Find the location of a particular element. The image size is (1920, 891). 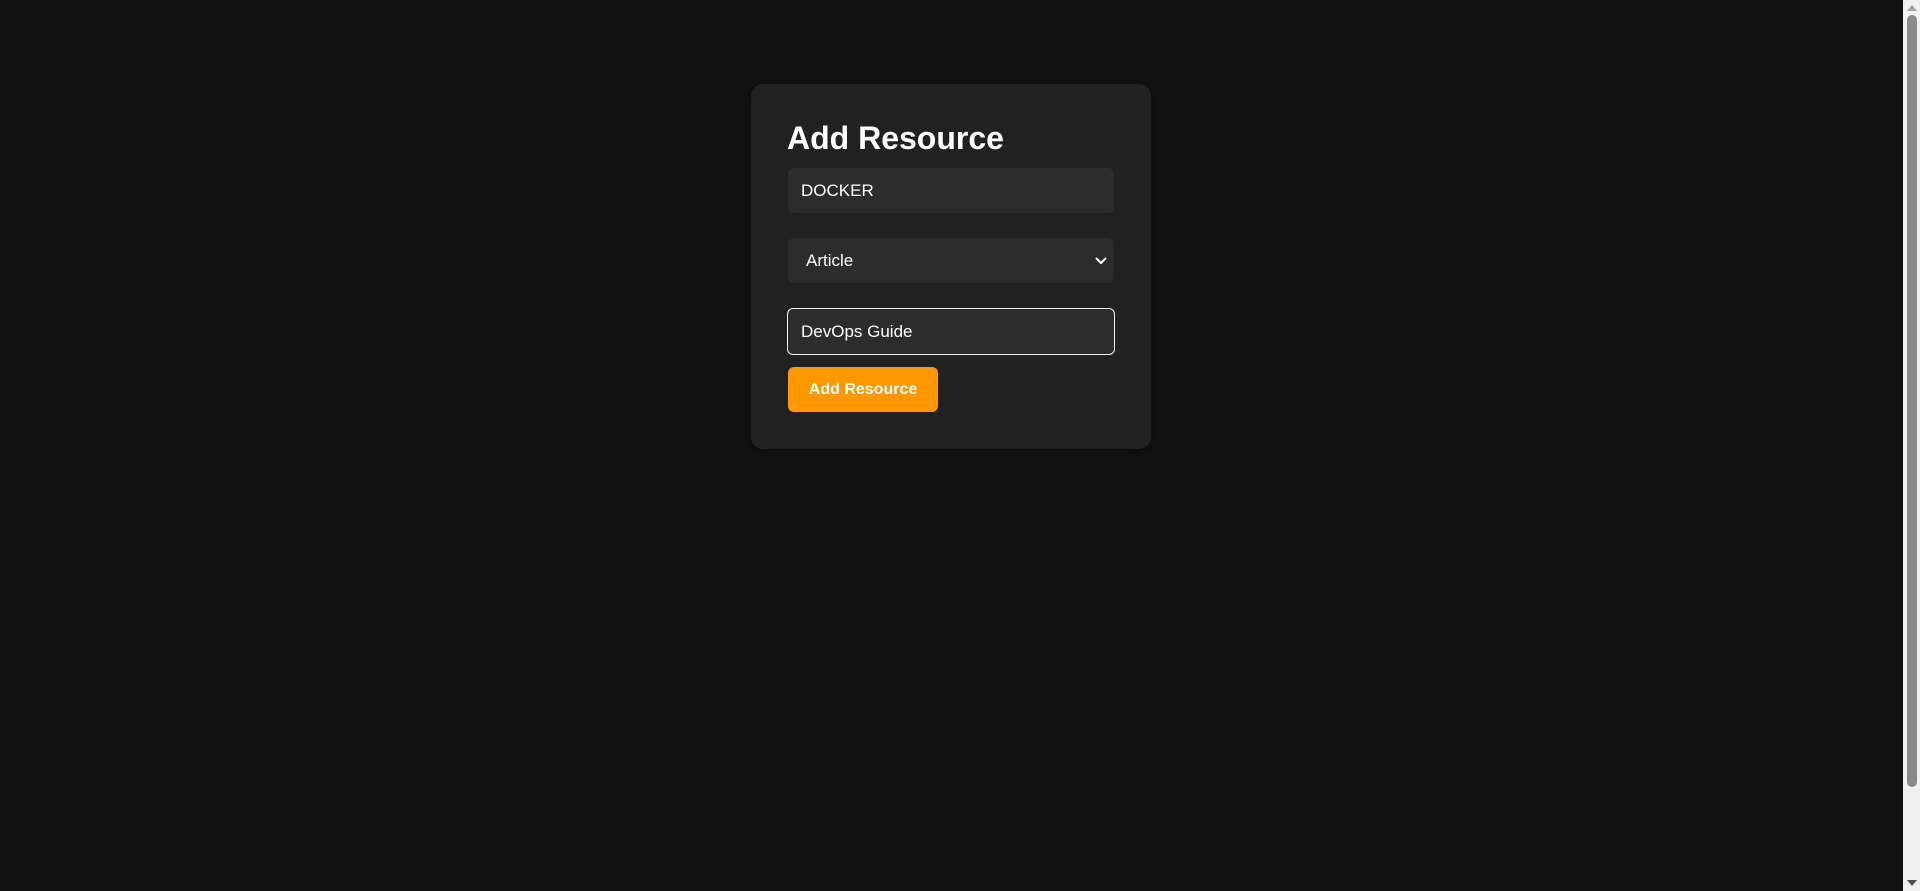

resource-name-value: DOCKER is located at coordinates (837, 190).